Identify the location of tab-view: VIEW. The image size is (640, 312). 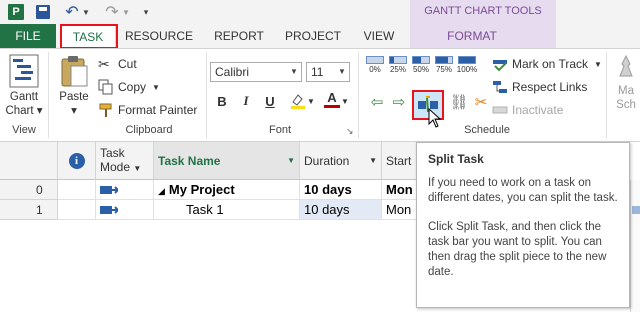
(379, 36).